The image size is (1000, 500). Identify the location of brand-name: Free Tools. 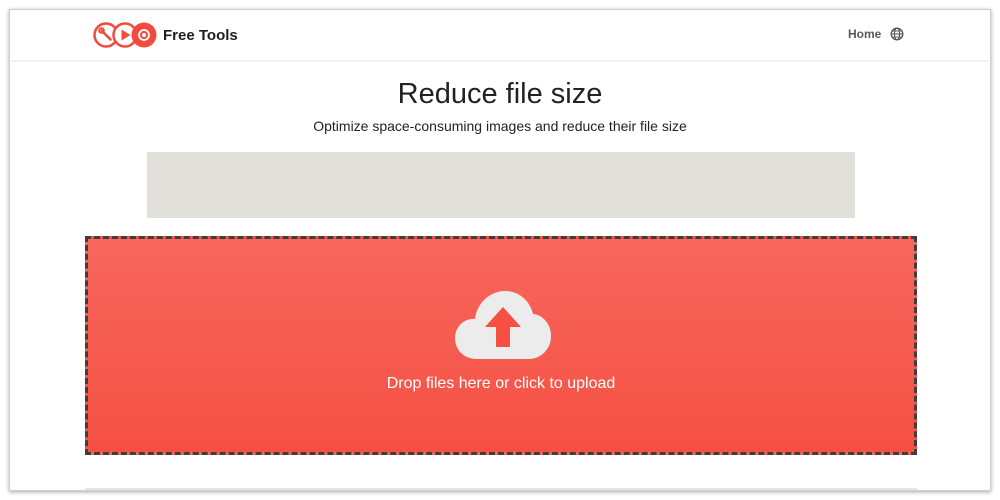
(200, 35).